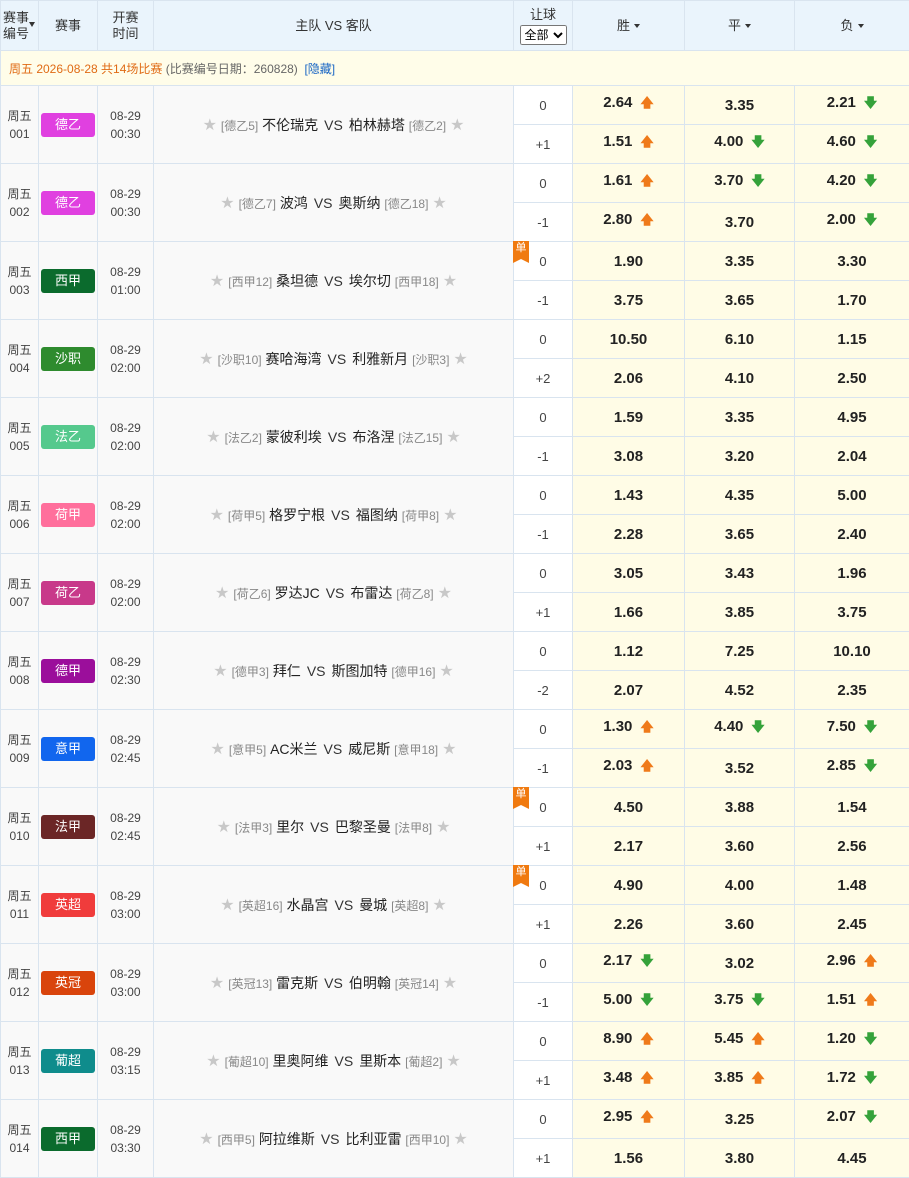  Describe the element at coordinates (851, 183) in the screenshot. I see `odds-lose: 4.20 🡇` at that location.